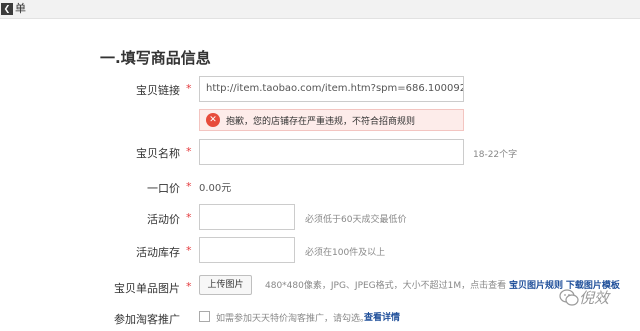  What do you see at coordinates (293, 319) in the screenshot?
I see `promotion-text: 如需参加天天特价淘客推广，请勾选。` at bounding box center [293, 319].